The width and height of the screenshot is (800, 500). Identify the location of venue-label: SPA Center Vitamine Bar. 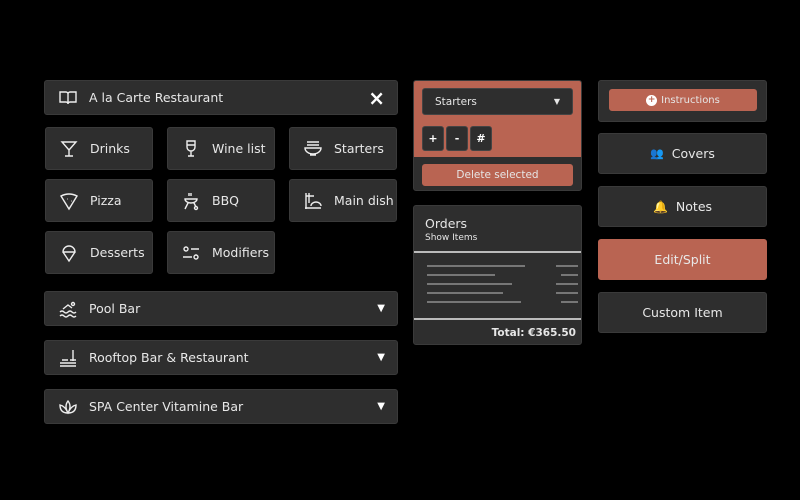
(166, 406).